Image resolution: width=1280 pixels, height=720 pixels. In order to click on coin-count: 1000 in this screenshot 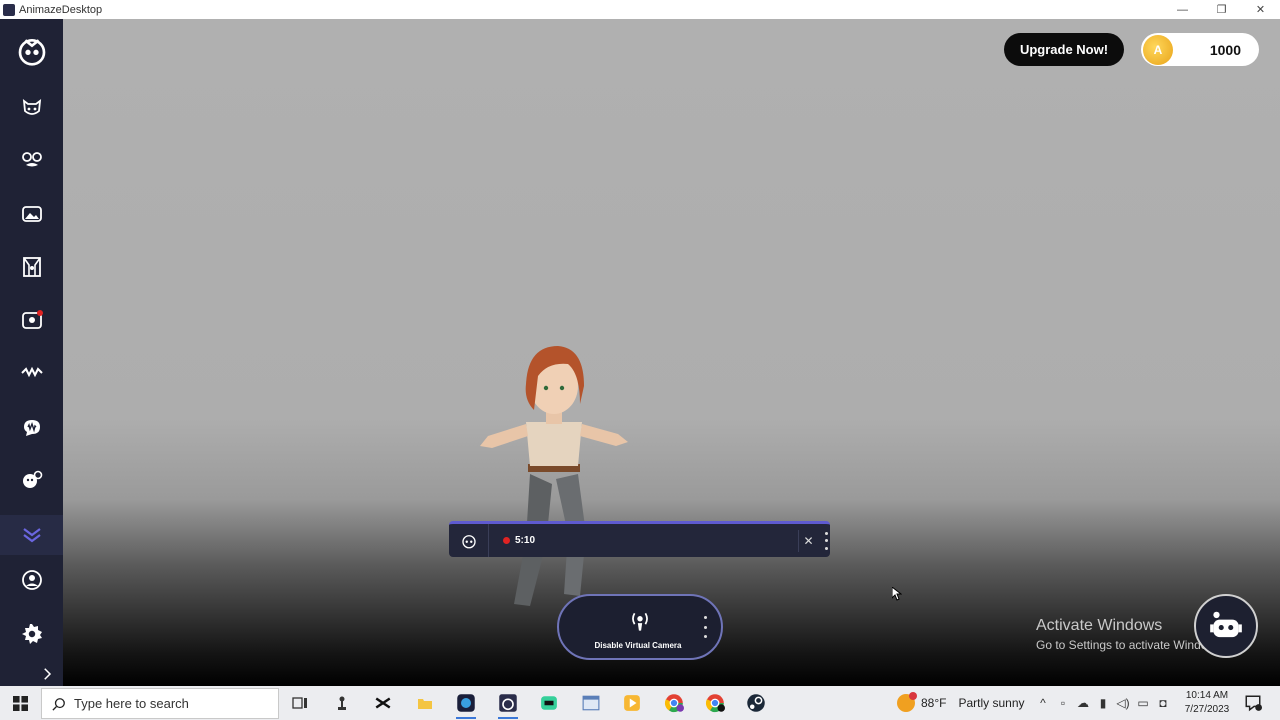, I will do `click(1225, 49)`.